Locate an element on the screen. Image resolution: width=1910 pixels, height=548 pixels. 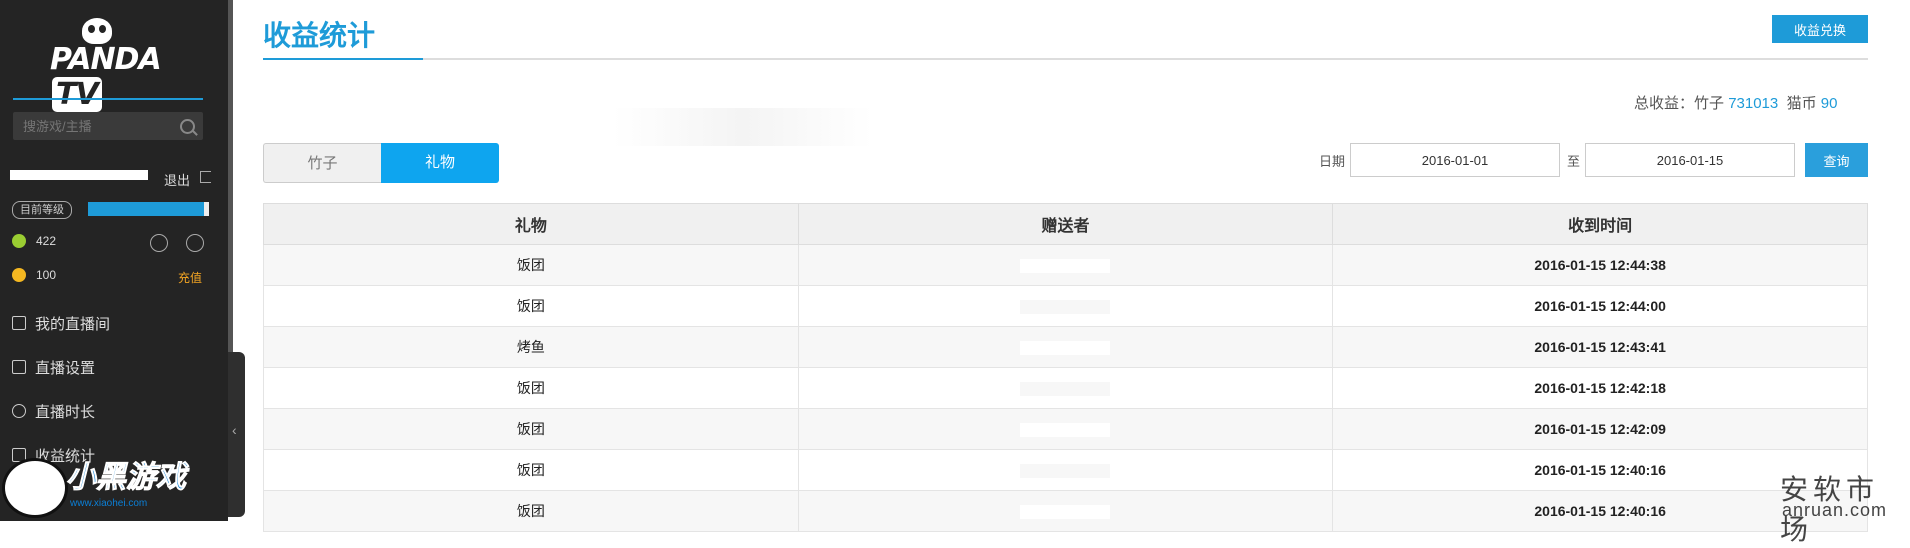
date-label: 日期 is located at coordinates (1332, 161).